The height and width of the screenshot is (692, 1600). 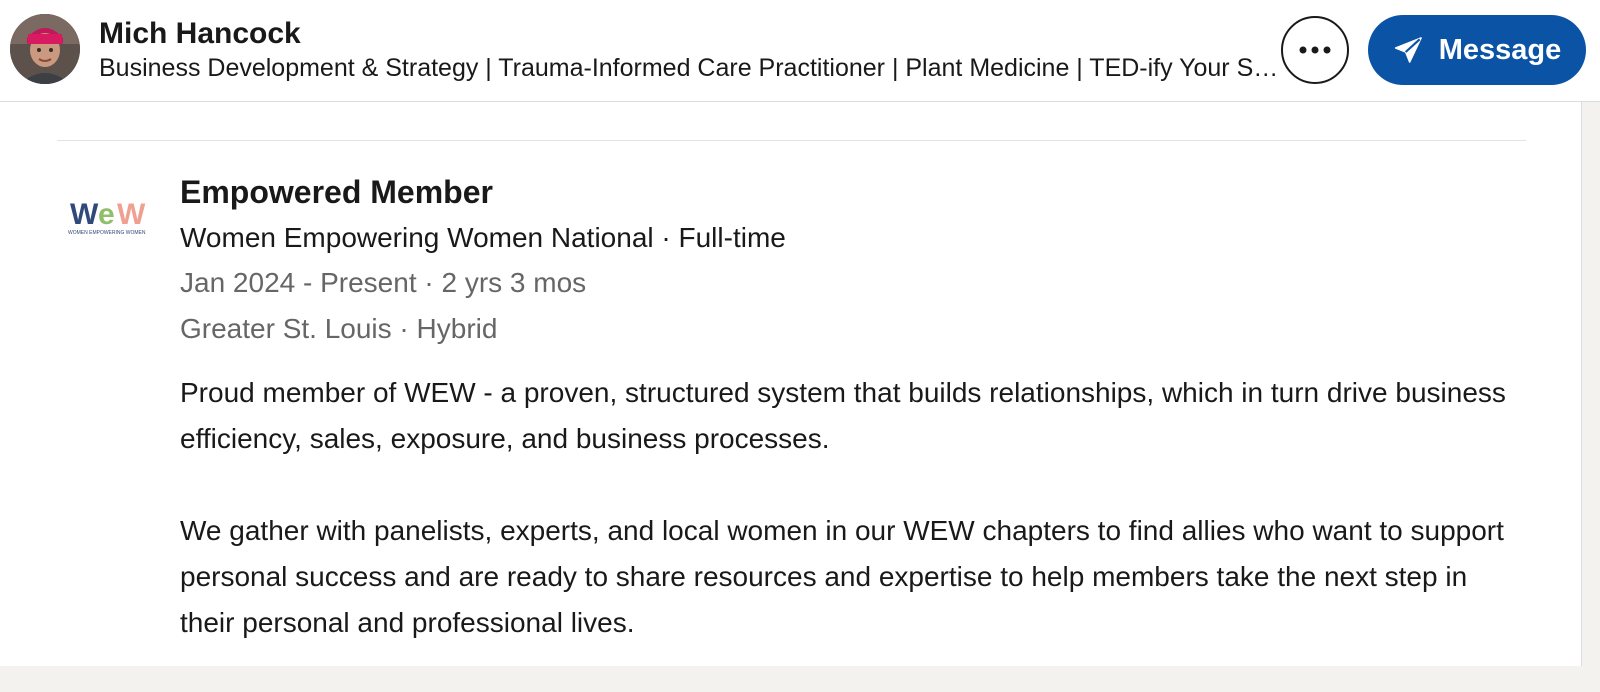 I want to click on profile-avatar, so click(x=45, y=49).